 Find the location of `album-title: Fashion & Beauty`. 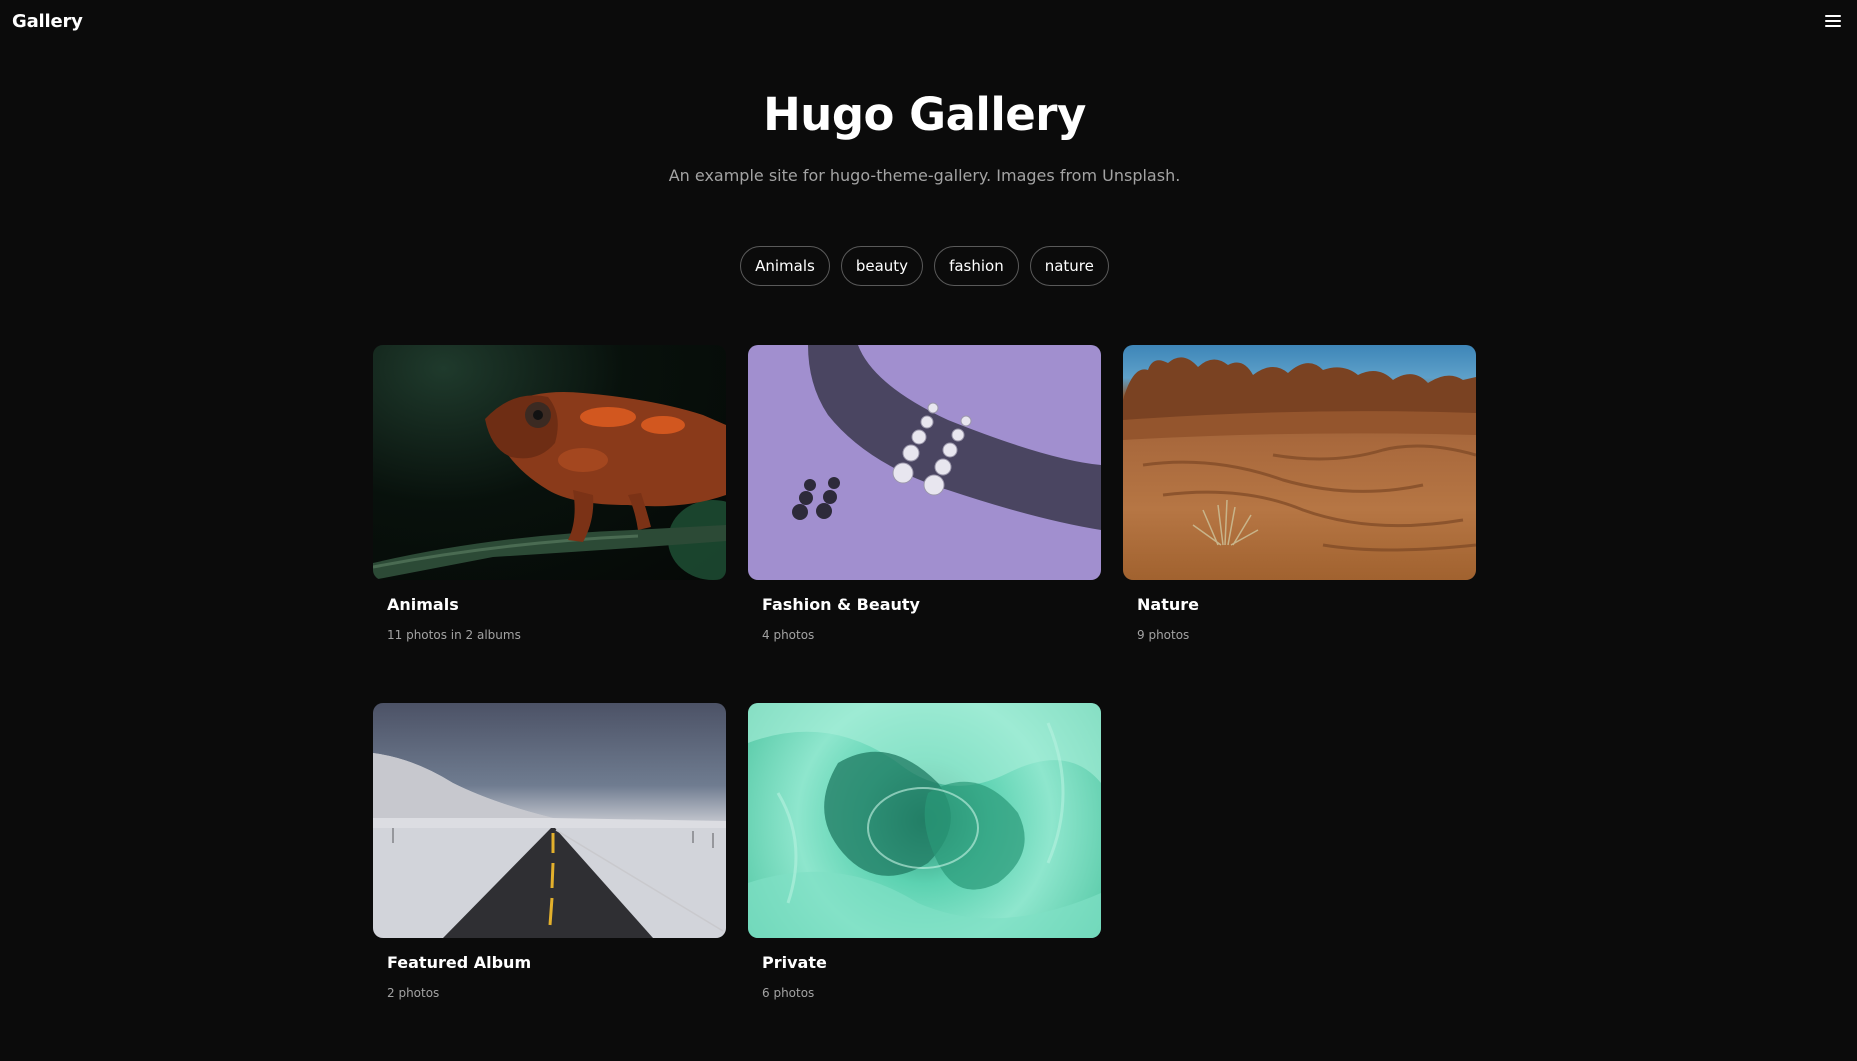

album-title: Fashion & Beauty is located at coordinates (841, 604).